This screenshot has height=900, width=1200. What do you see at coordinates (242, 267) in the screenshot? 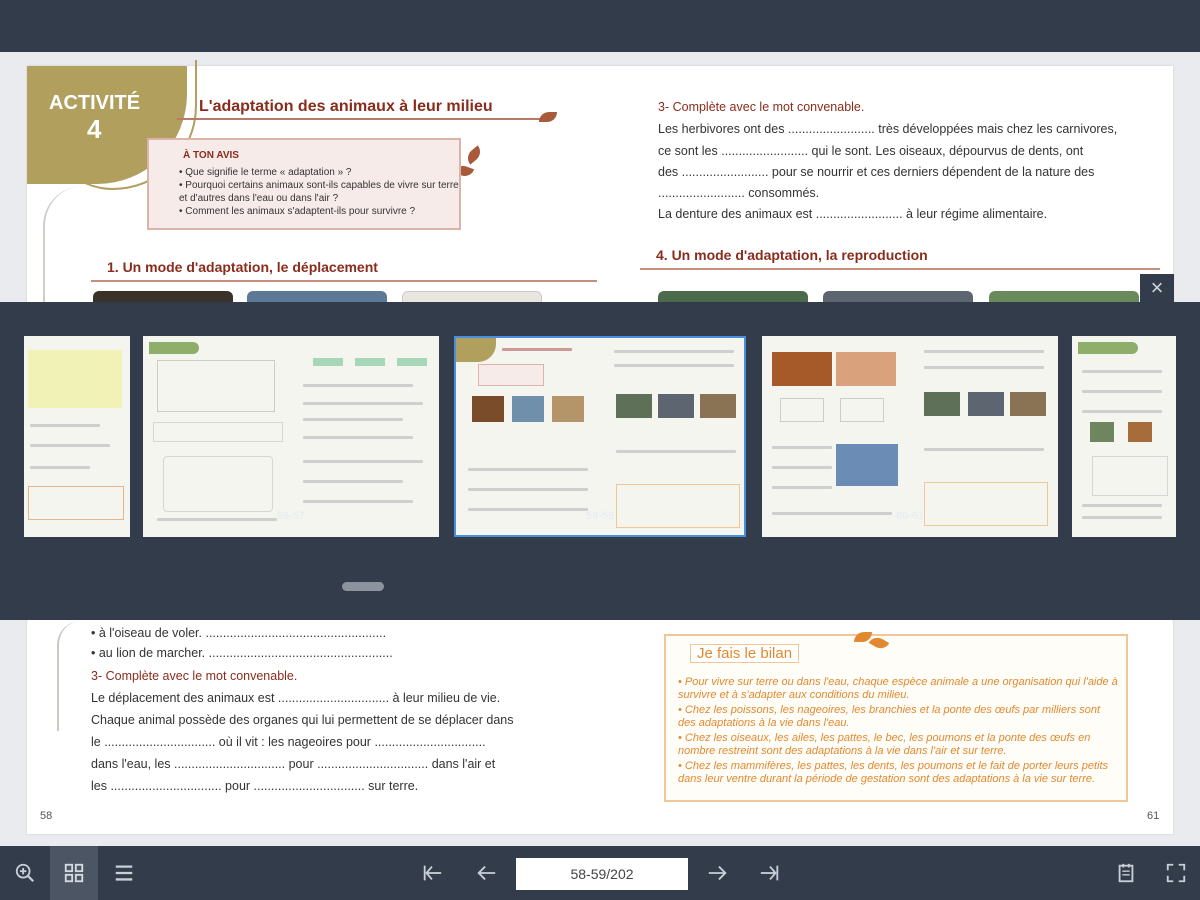
I see `section-title: 1. Un mode d'adaptation, le déplacement` at bounding box center [242, 267].